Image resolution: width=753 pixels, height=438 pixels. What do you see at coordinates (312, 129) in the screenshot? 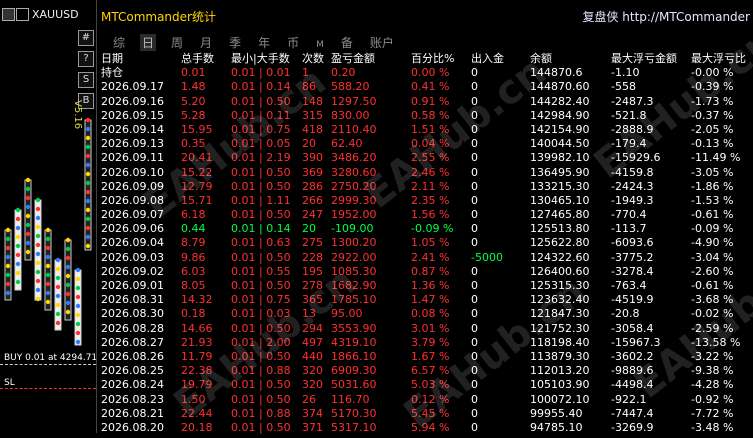
I see `table-cell: 418` at bounding box center [312, 129].